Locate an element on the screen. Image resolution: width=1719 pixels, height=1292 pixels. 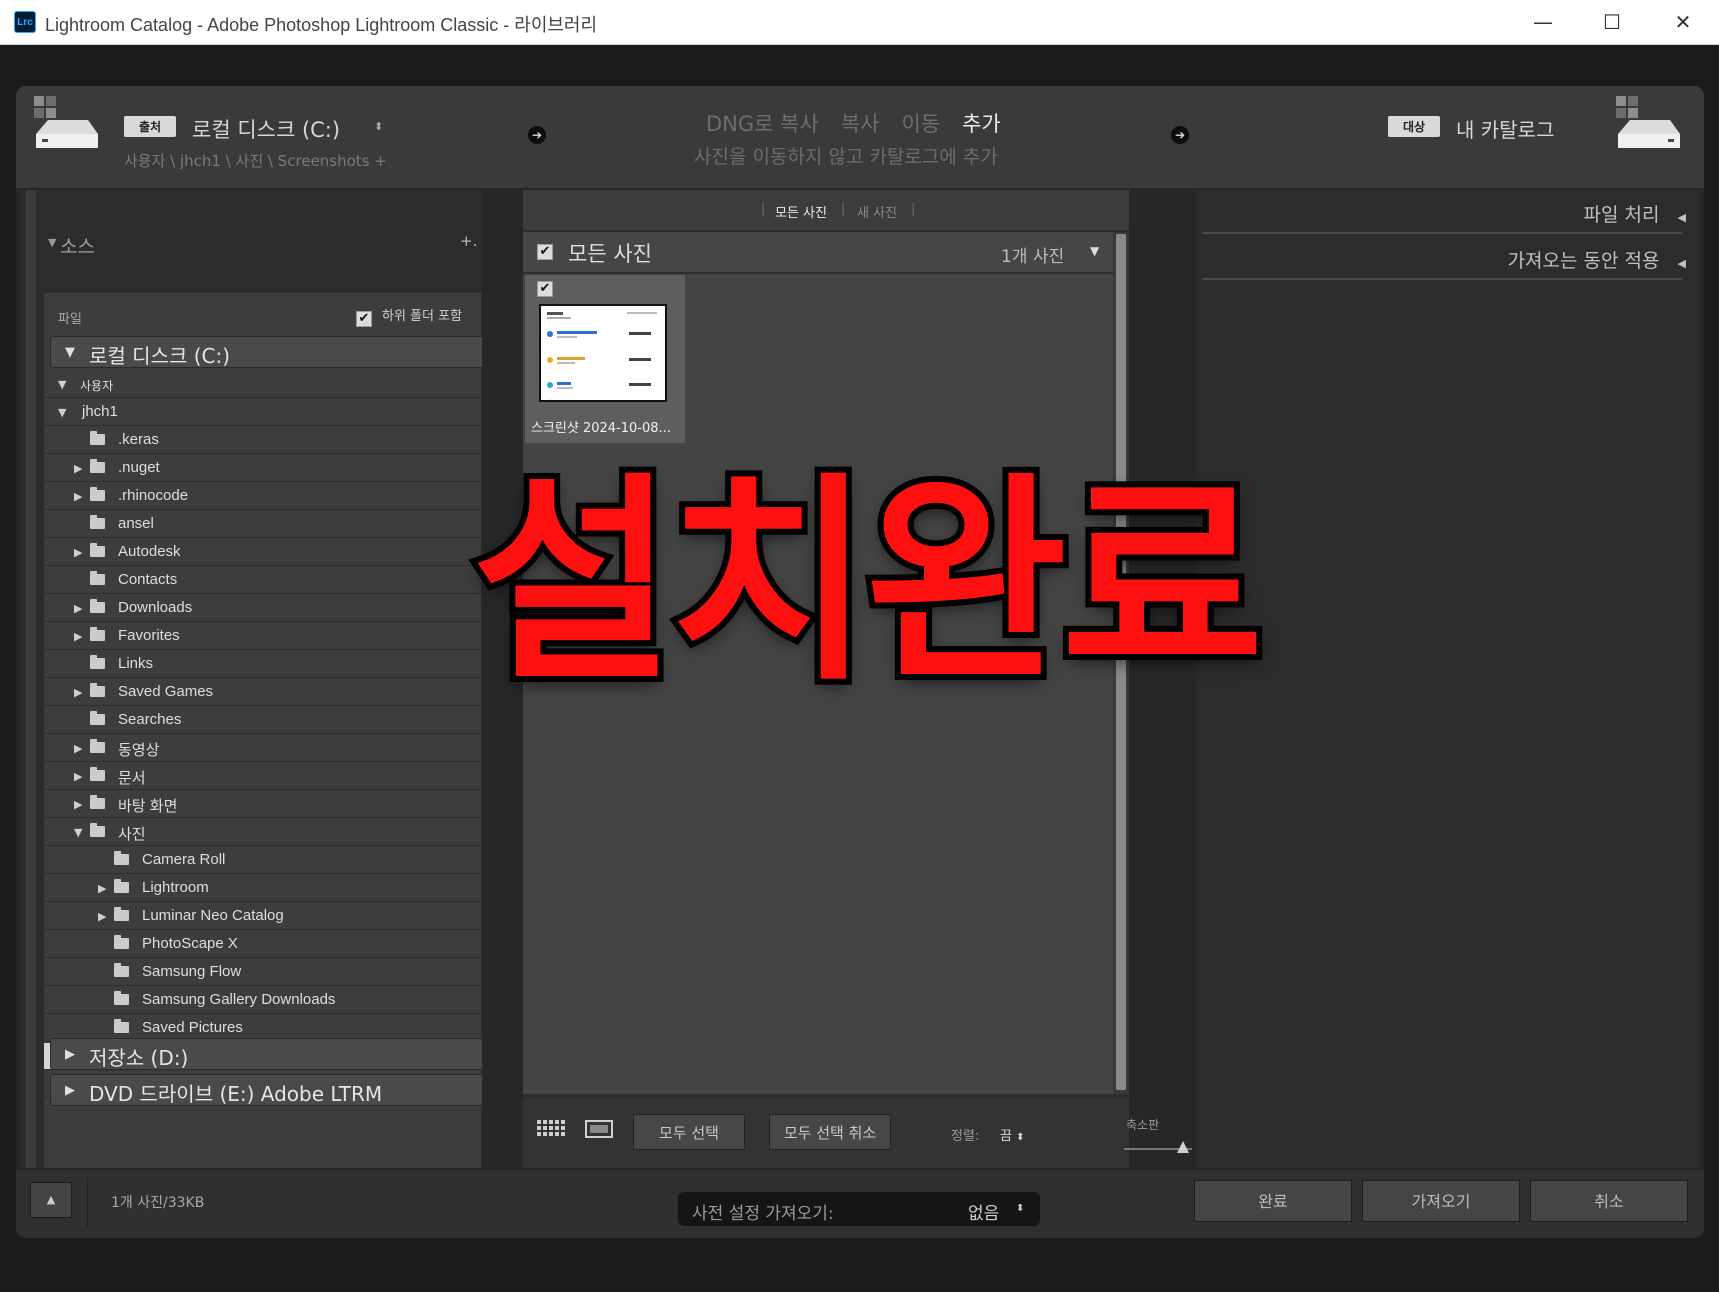
expand-up-button: ▲ is located at coordinates (51, 1200).